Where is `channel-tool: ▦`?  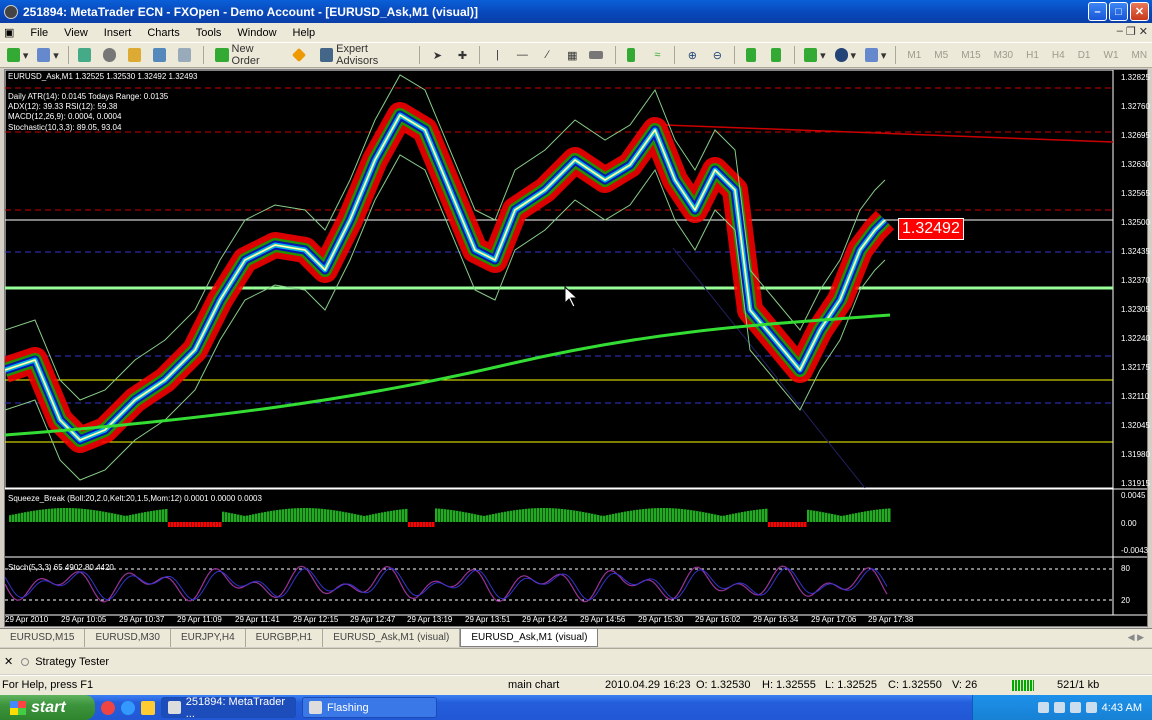 channel-tool: ▦ is located at coordinates (572, 55).